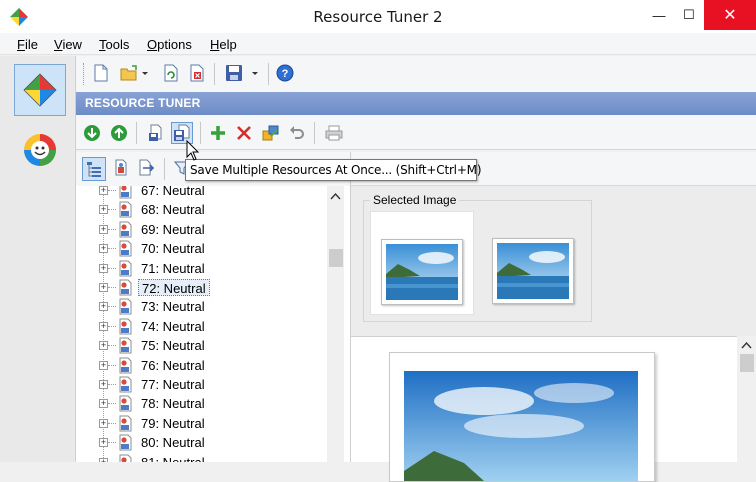 This screenshot has height=482, width=756. I want to click on resource-tuner-icon, so click(40, 90).